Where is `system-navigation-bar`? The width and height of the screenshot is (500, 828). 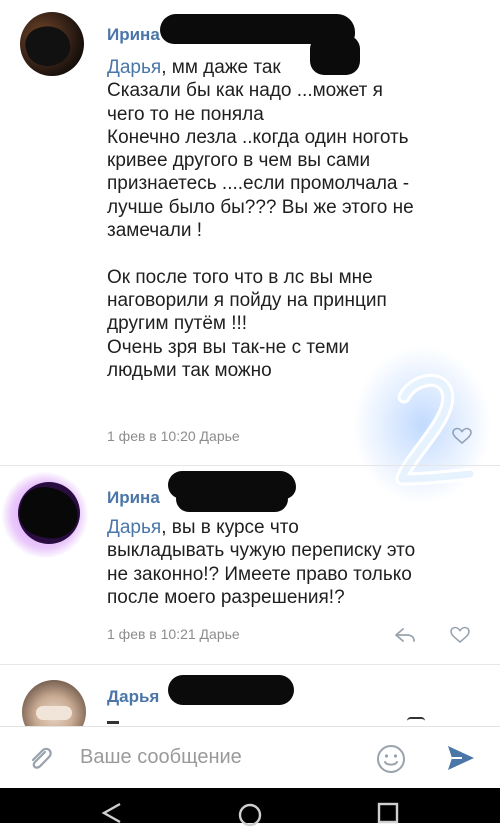 system-navigation-bar is located at coordinates (250, 807).